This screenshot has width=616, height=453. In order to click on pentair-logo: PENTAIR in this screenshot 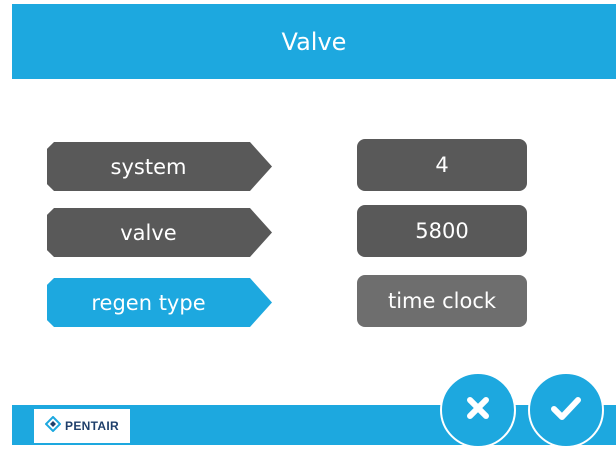, I will do `click(82, 426)`.